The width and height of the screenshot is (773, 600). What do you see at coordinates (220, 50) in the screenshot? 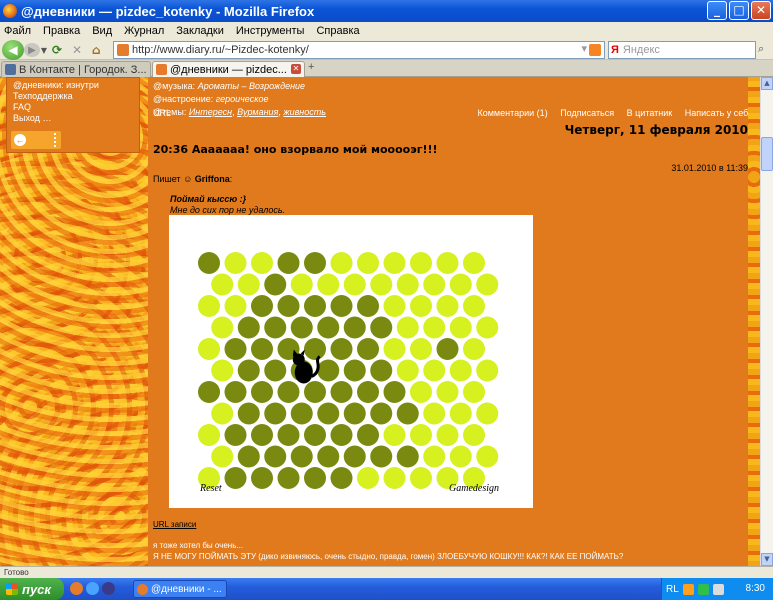
I see `address-text: http://www.diary.ru/~Pizdec-kotenky/` at bounding box center [220, 50].